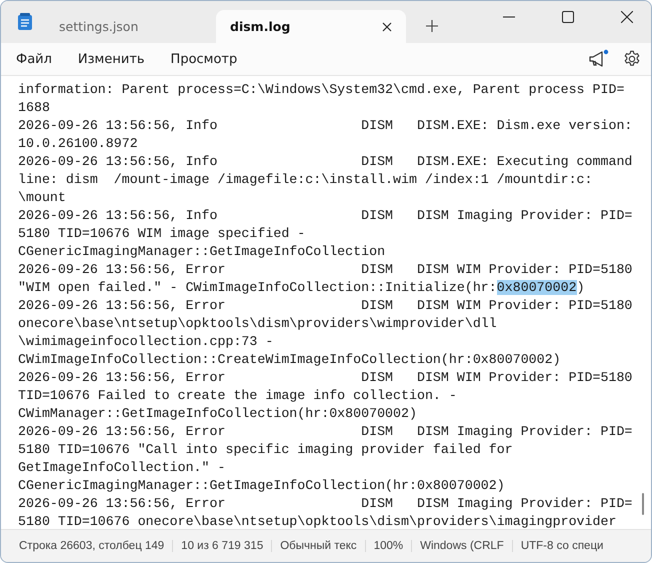 This screenshot has width=652, height=563. What do you see at coordinates (319, 546) in the screenshot?
I see `status-item: Обычный текс` at bounding box center [319, 546].